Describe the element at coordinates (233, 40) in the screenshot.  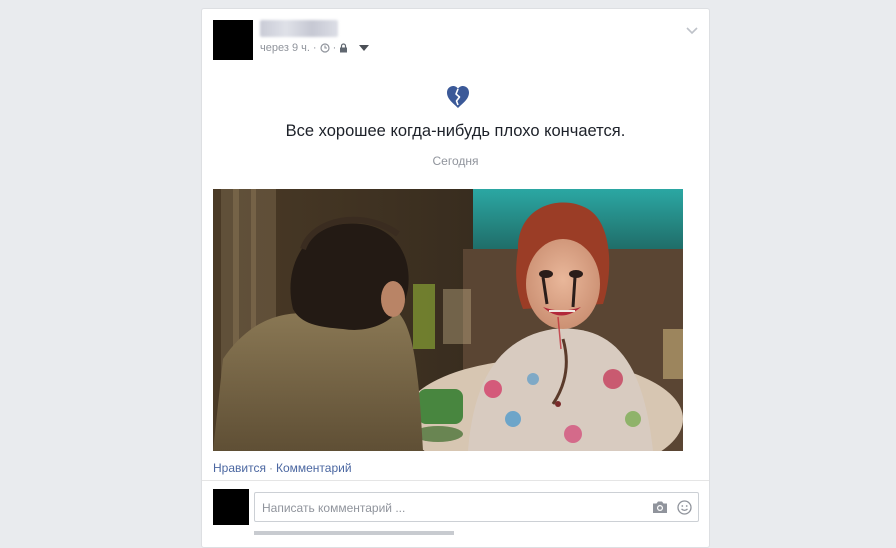
I see `author-avatar` at that location.